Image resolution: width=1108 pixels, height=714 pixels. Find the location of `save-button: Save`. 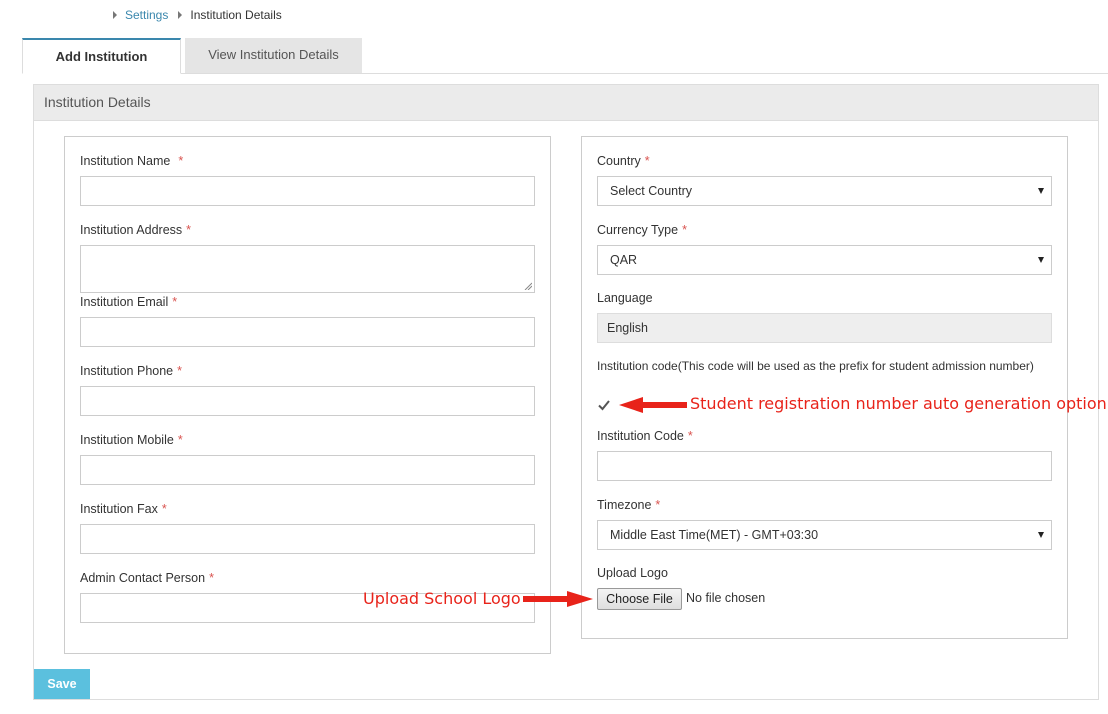

save-button: Save is located at coordinates (62, 684).